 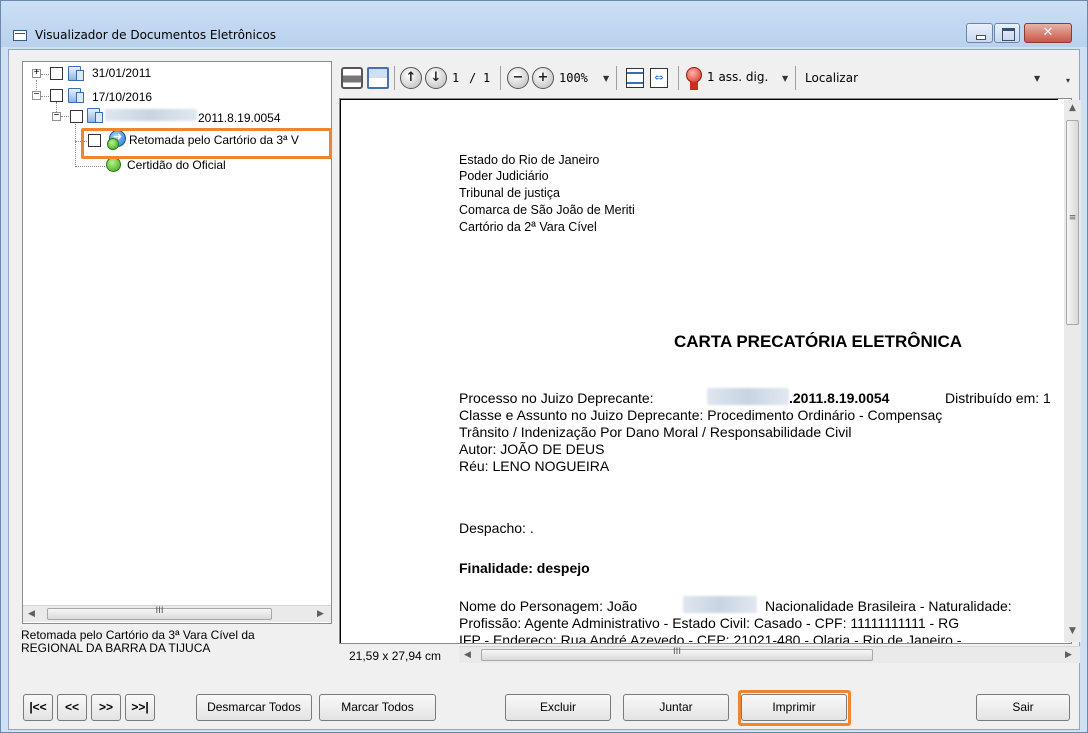 I want to click on close-icon: ✕, so click(x=1048, y=32).